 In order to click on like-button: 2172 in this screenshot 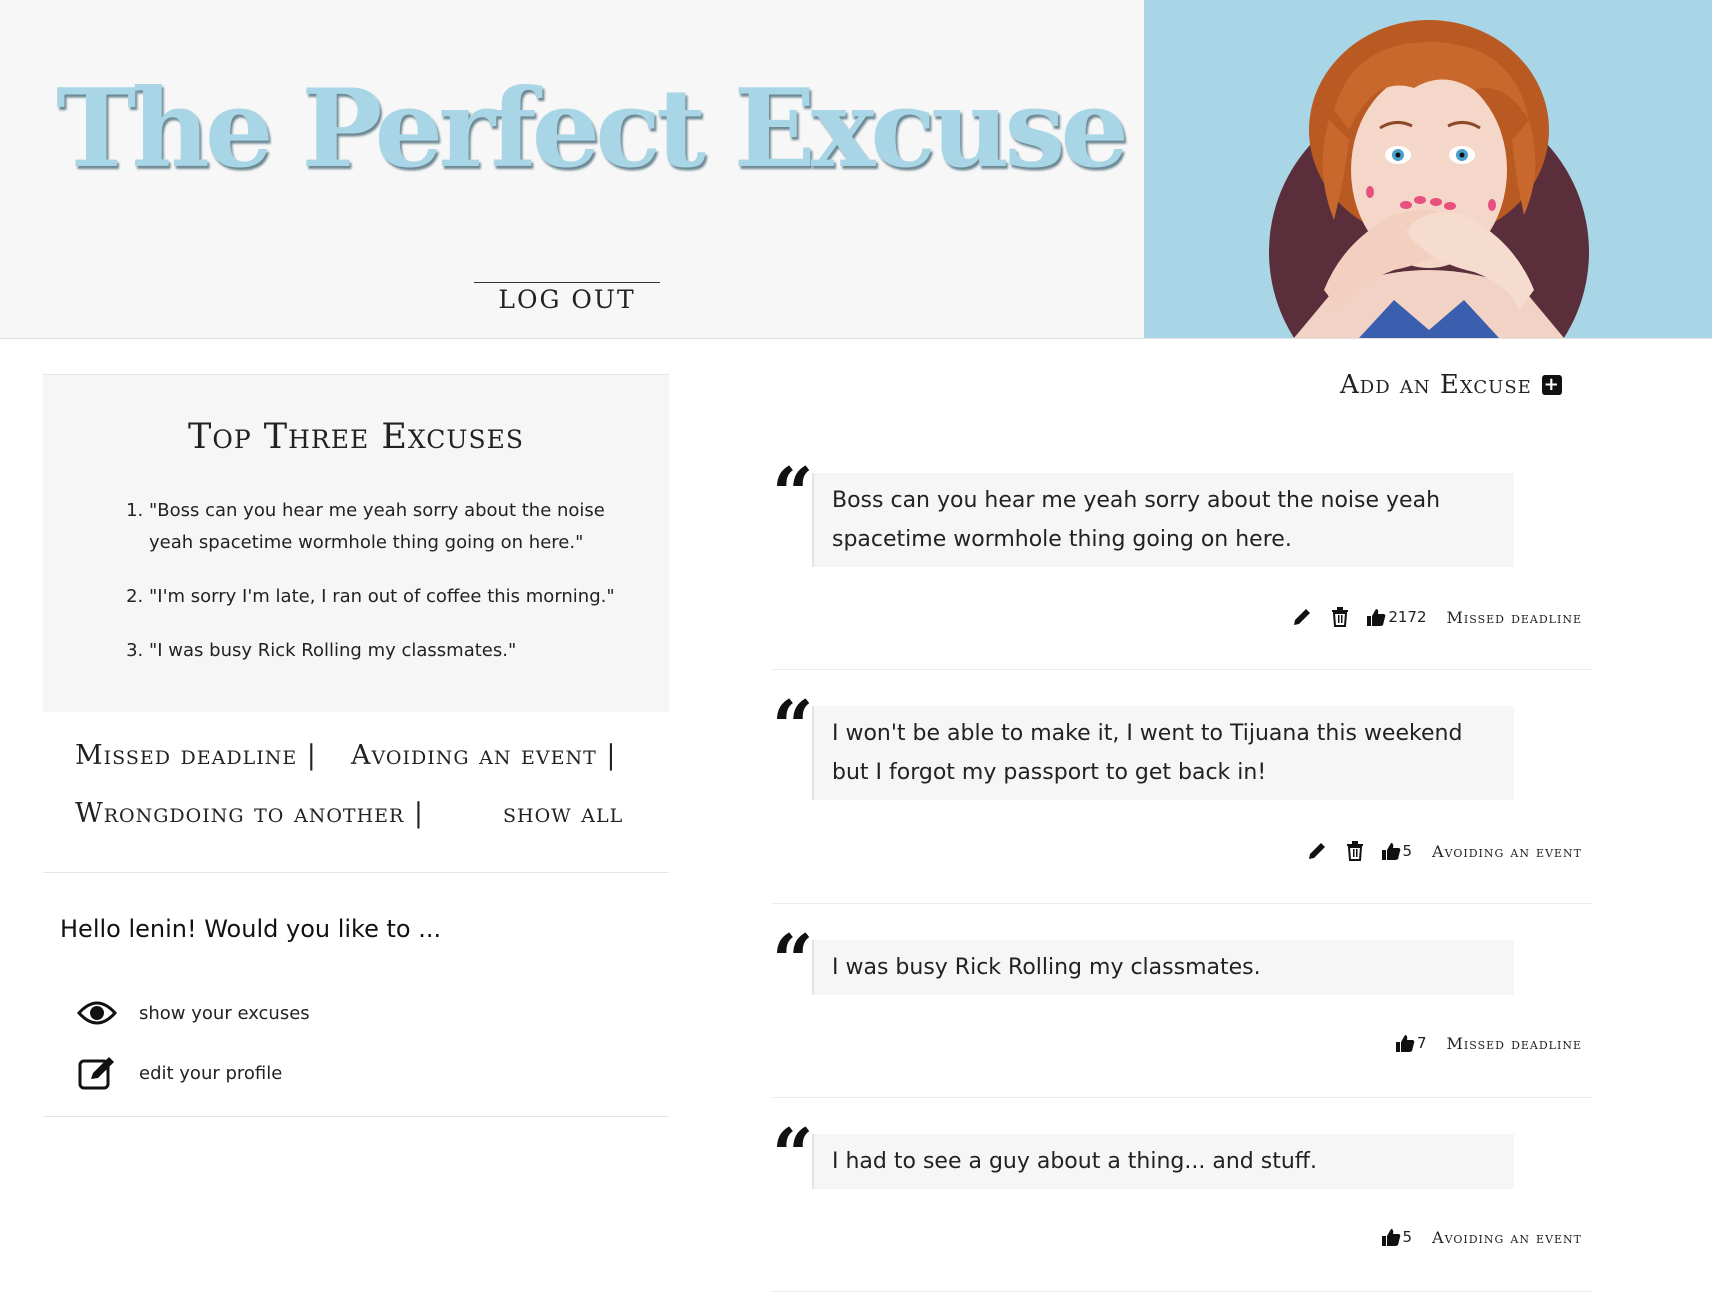, I will do `click(1396, 617)`.